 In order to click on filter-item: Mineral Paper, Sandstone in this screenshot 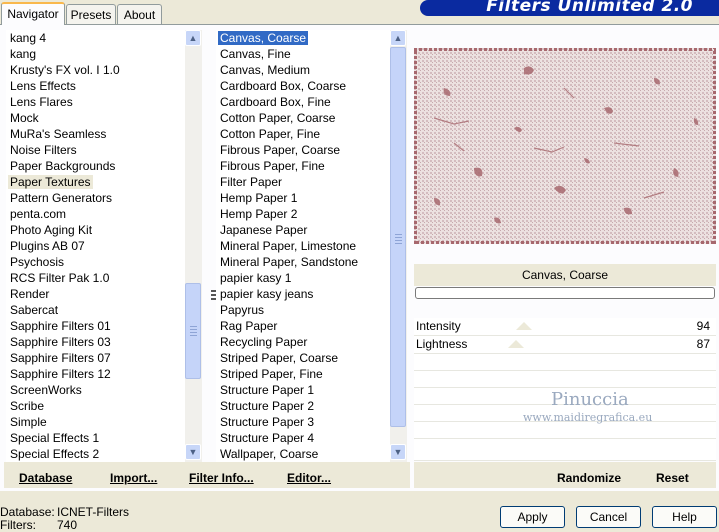, I will do `click(303, 262)`.